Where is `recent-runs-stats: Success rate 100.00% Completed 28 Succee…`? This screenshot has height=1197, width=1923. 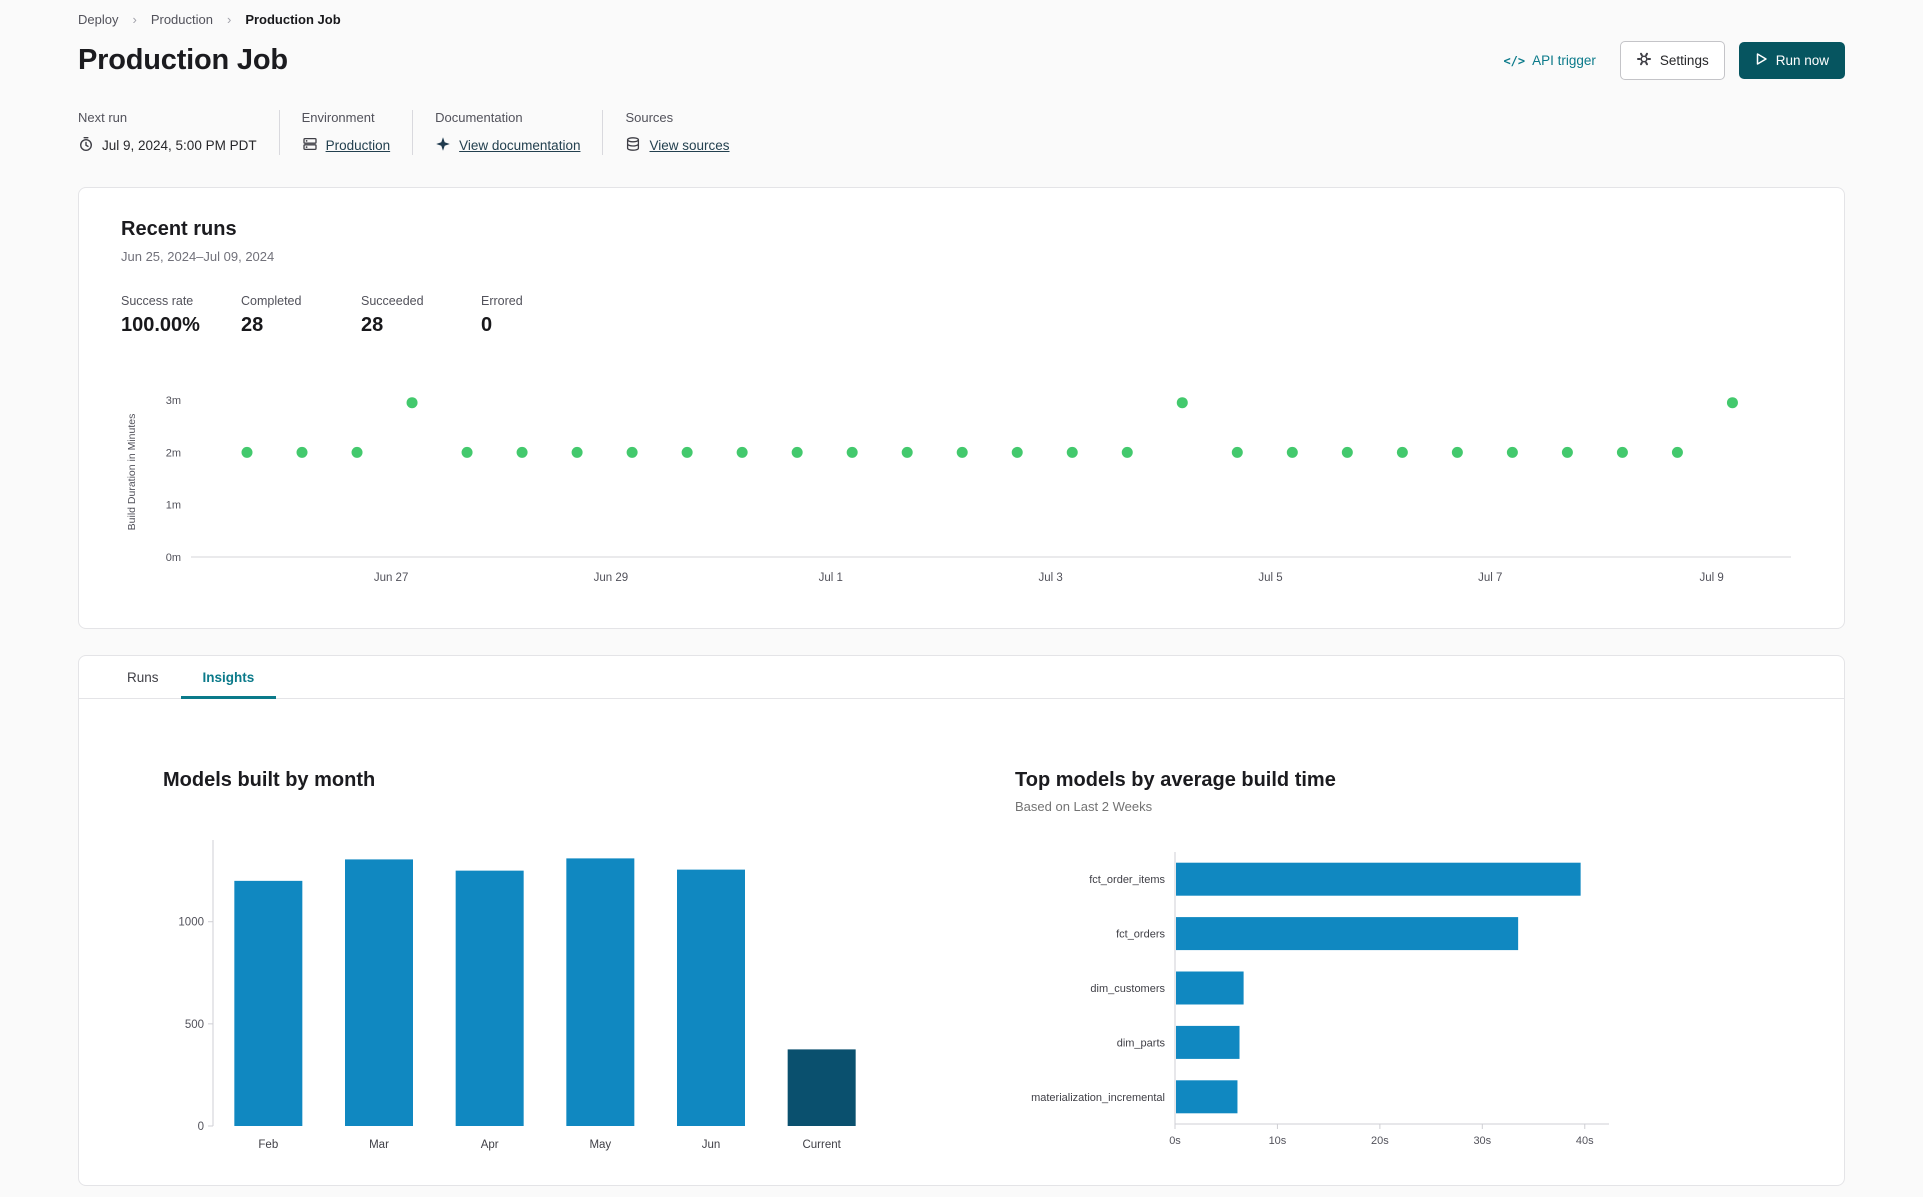 recent-runs-stats: Success rate 100.00% Completed 28 Succee… is located at coordinates (961, 315).